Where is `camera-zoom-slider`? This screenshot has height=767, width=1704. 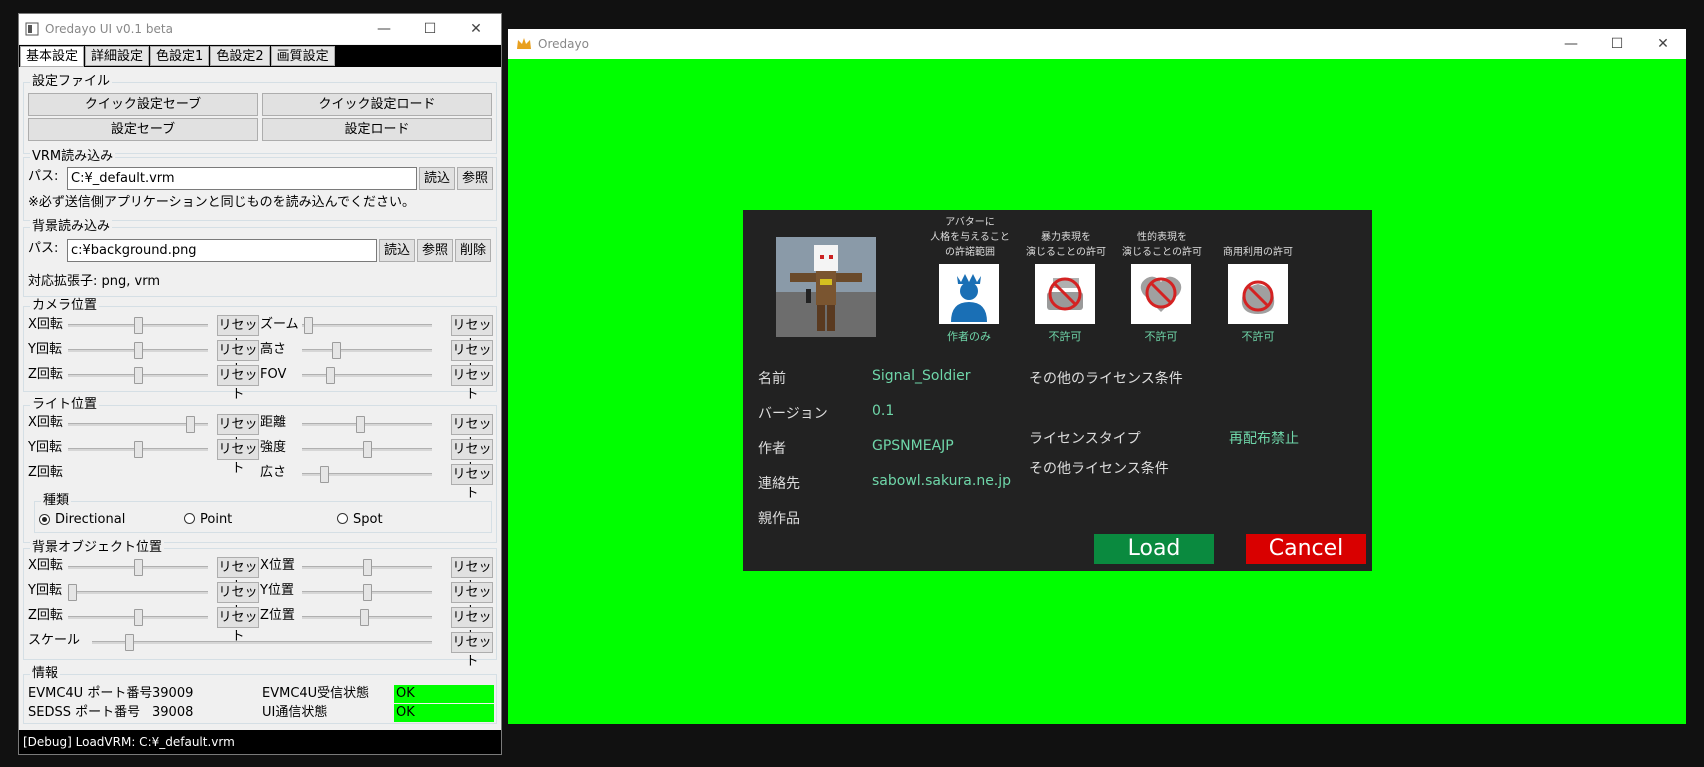
camera-zoom-slider is located at coordinates (367, 325).